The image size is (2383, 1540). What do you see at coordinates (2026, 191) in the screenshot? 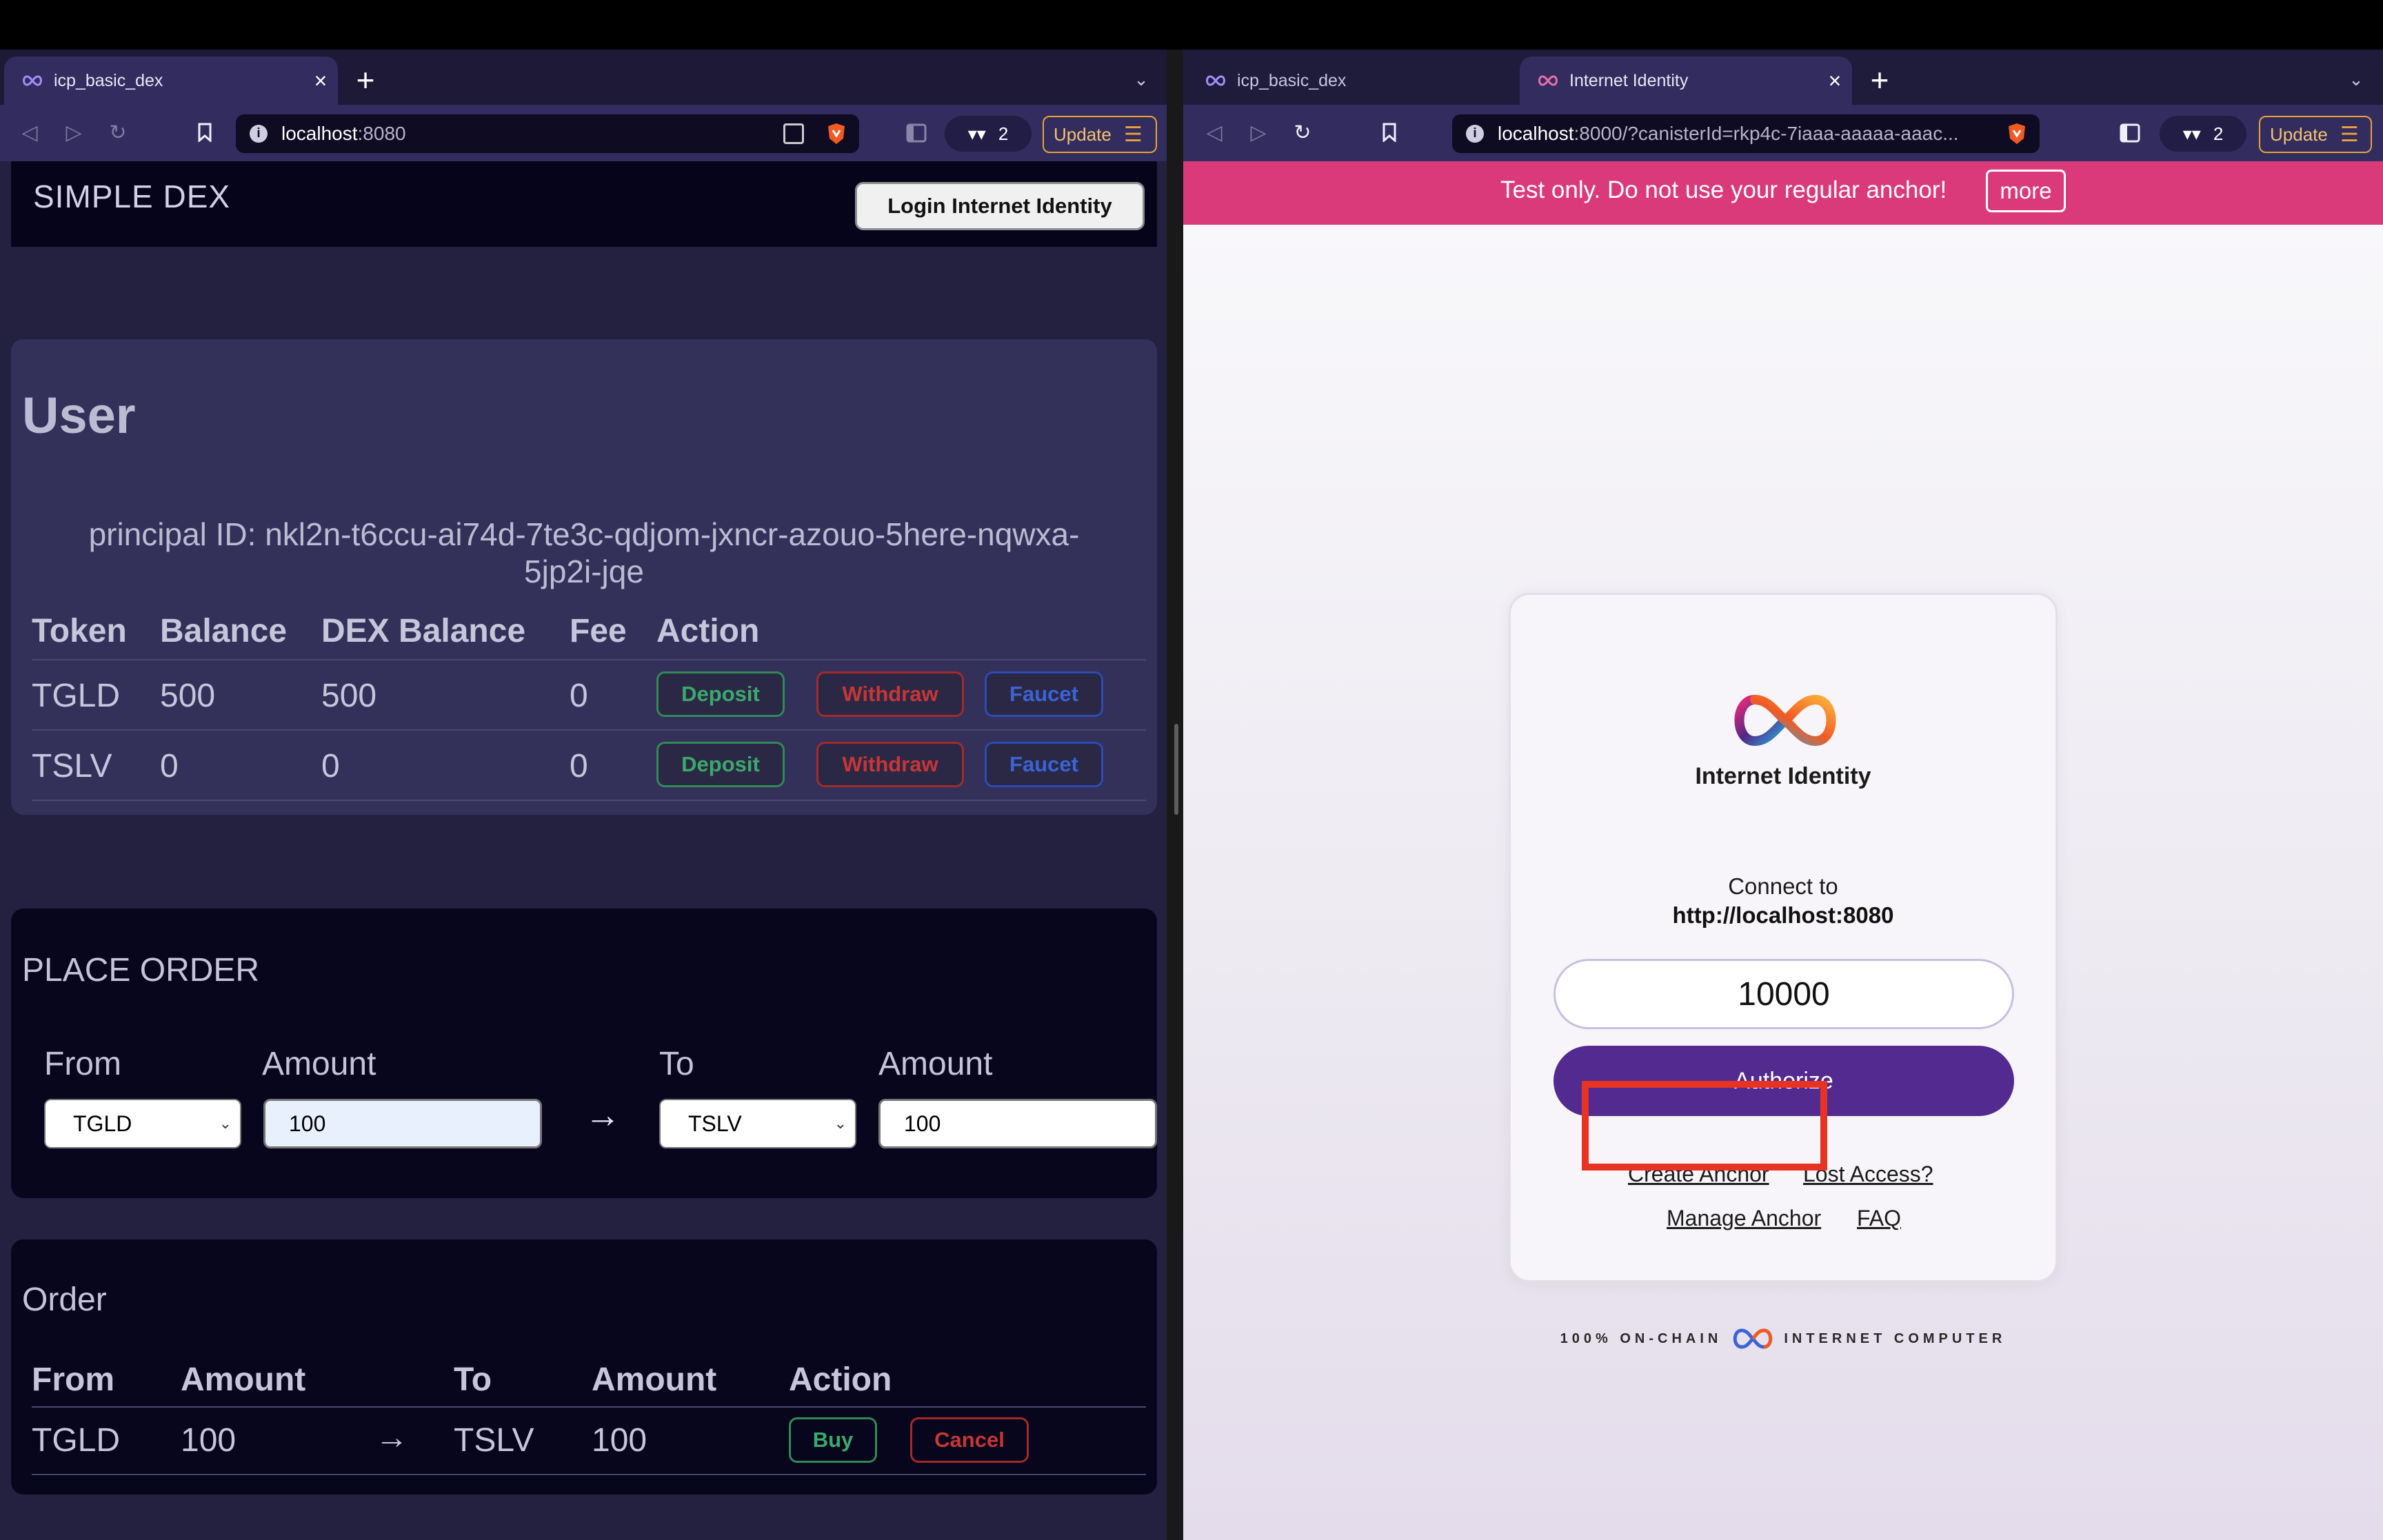
I see `more-button: more` at bounding box center [2026, 191].